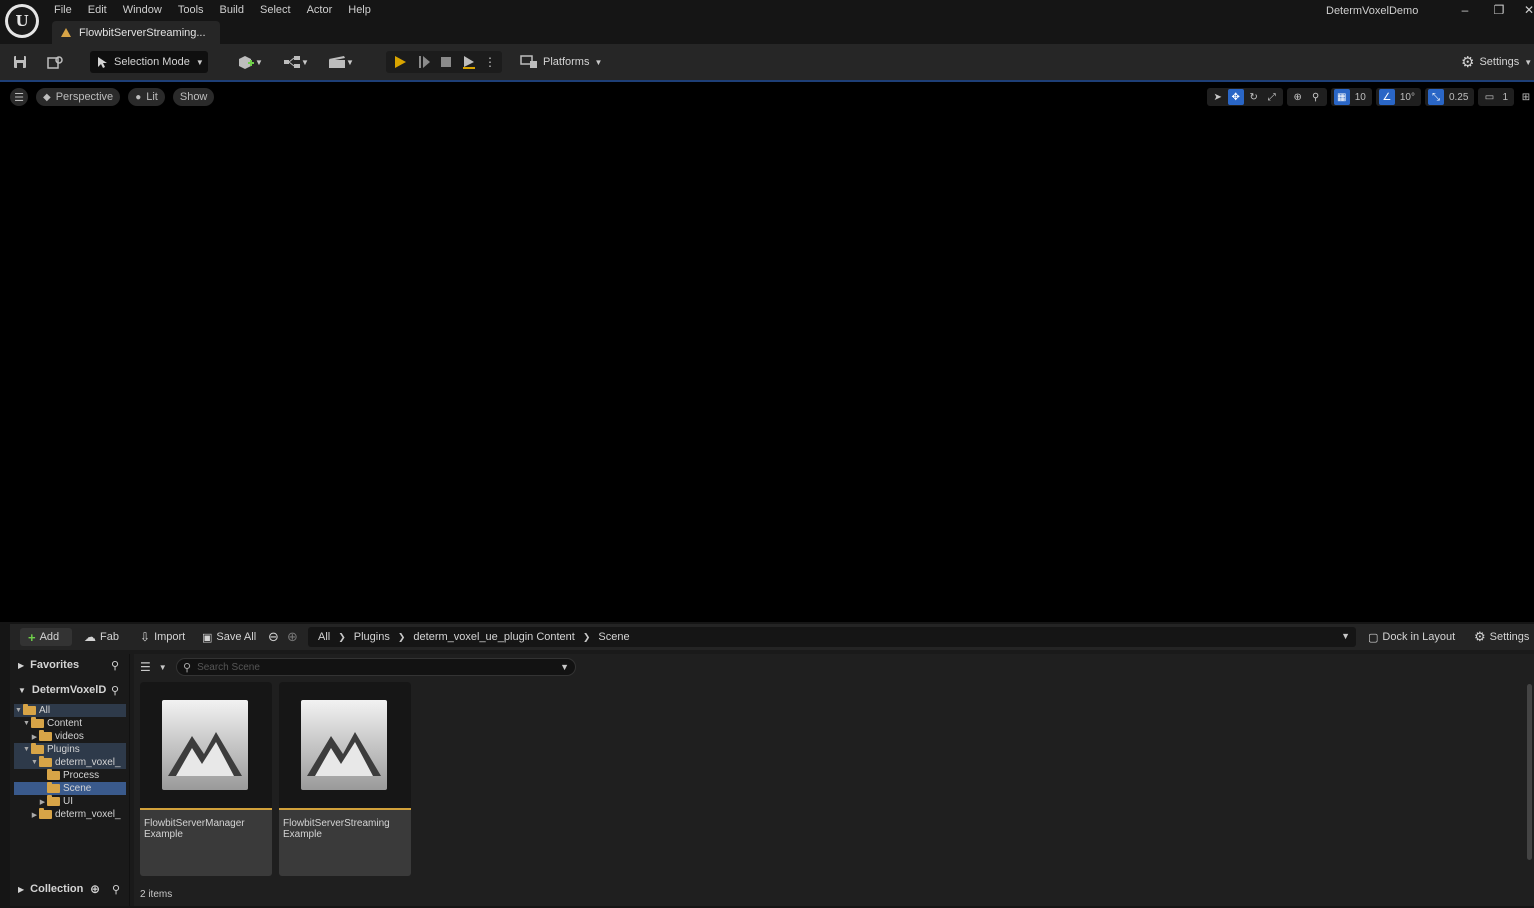 The image size is (1534, 908). Describe the element at coordinates (1527, 10) in the screenshot. I see `close-icon: ✕` at that location.